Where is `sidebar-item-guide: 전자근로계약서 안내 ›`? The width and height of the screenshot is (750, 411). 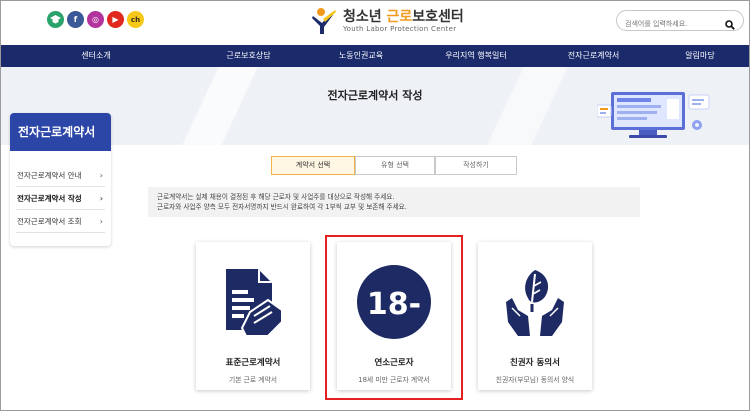 sidebar-item-guide: 전자근로계약서 안내 › is located at coordinates (60, 175).